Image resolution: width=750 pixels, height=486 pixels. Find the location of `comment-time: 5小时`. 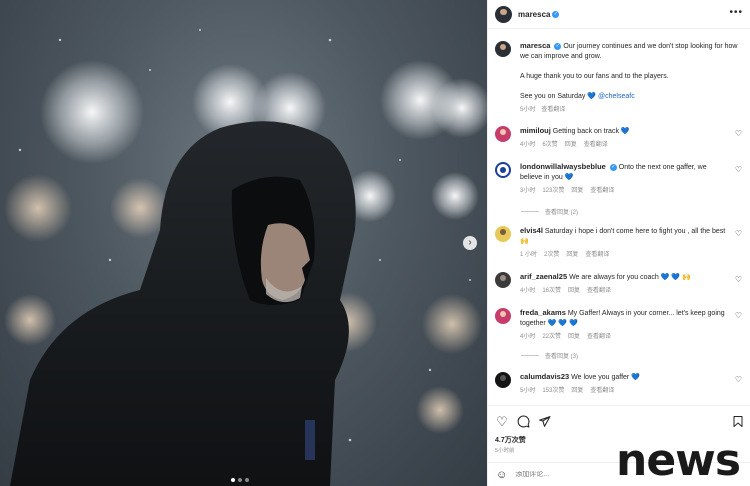

comment-time: 5小时 is located at coordinates (528, 391).